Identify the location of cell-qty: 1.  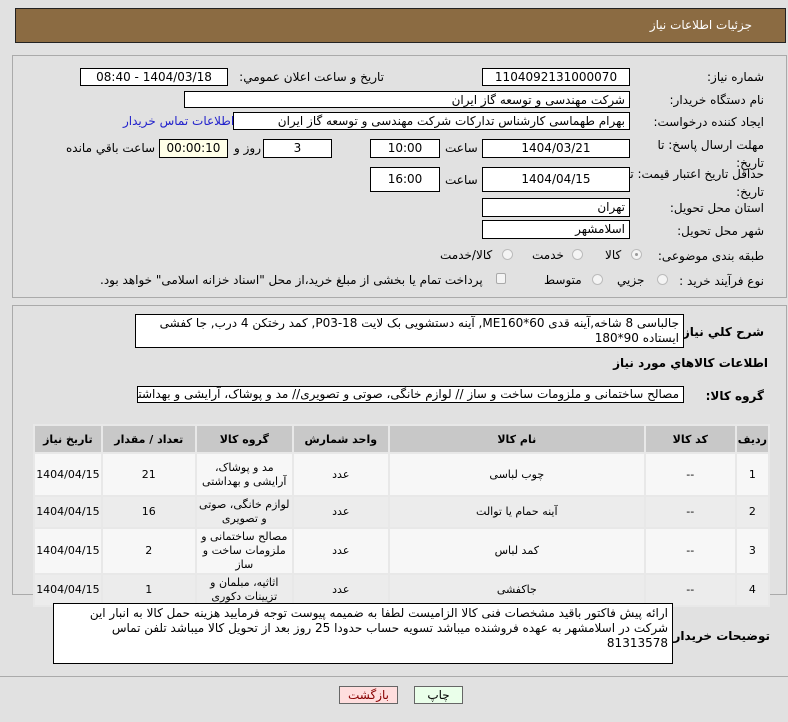
(148, 590).